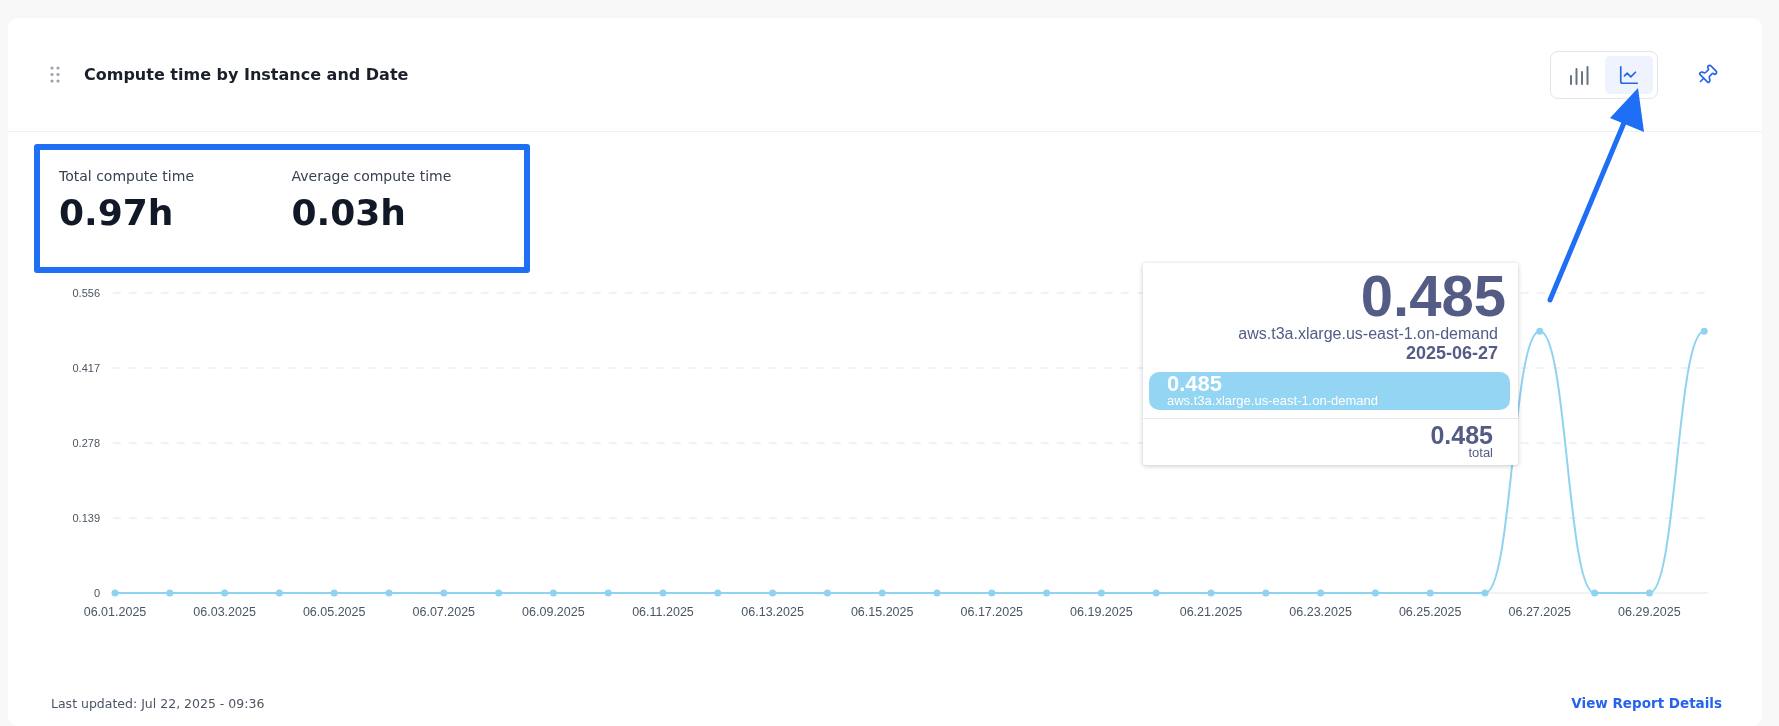  What do you see at coordinates (1430, 612) in the screenshot?
I see `x-axis-label: 06.25.2025` at bounding box center [1430, 612].